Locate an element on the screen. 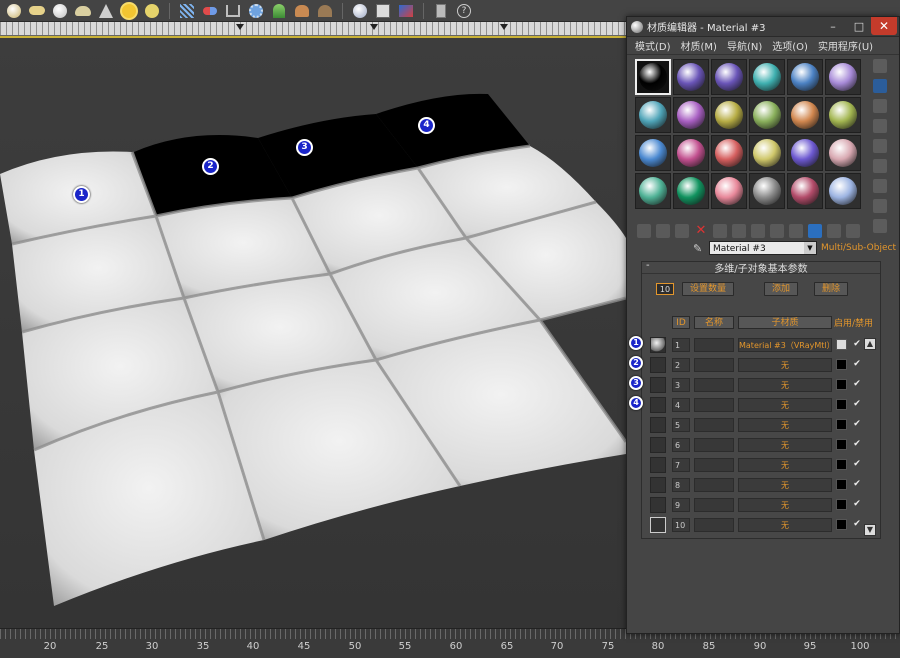  material-id-navigator-icon is located at coordinates (880, 226).